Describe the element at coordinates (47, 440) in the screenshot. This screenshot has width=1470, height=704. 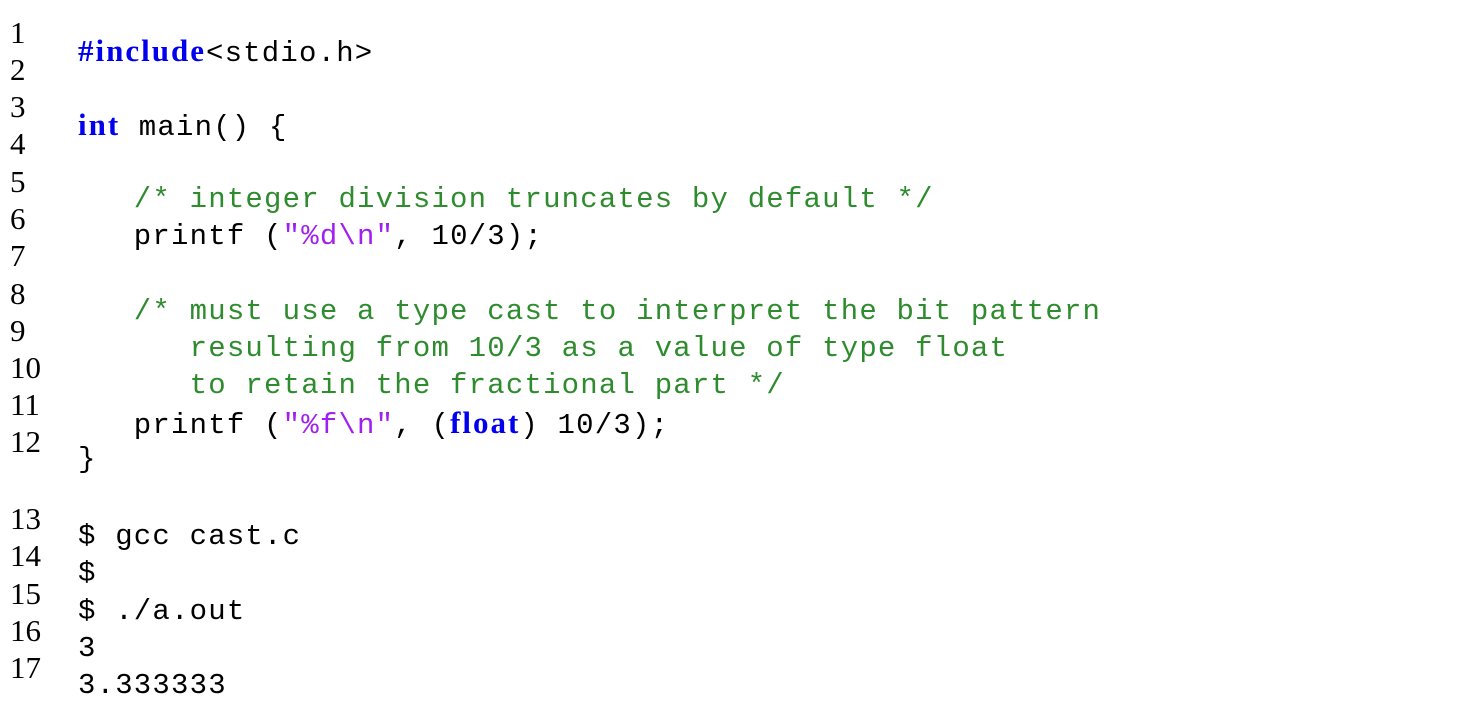
I see `code-line-12: 12 }` at that location.